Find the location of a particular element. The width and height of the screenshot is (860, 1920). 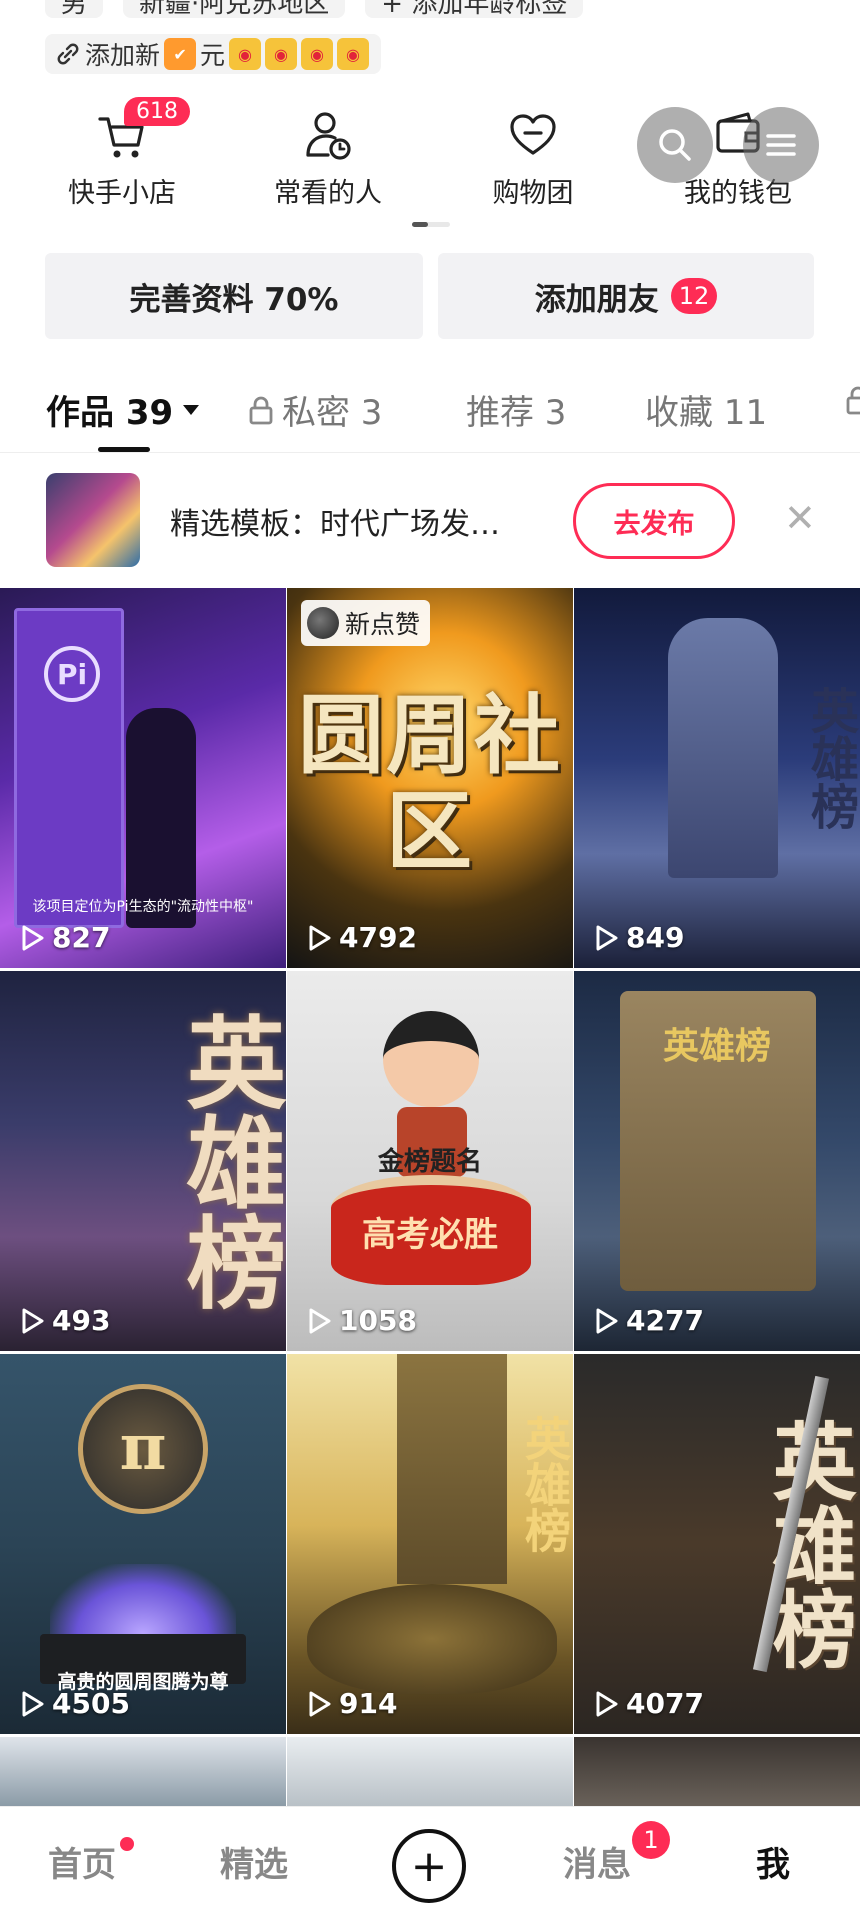

view-count-value: 4505 is located at coordinates (91, 1703).